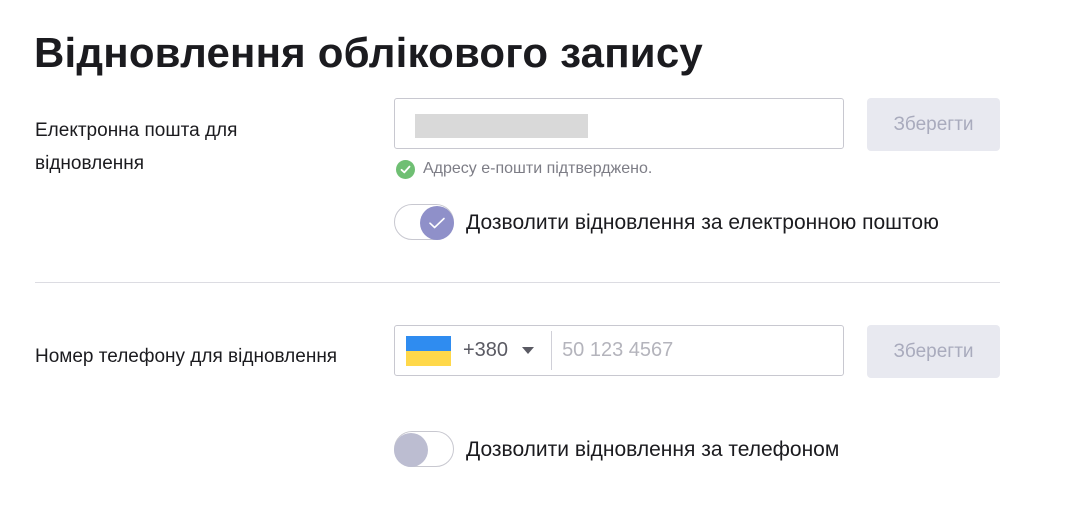 The width and height of the screenshot is (1065, 513). What do you see at coordinates (428, 350) in the screenshot?
I see `ukraine-flag-icon` at bounding box center [428, 350].